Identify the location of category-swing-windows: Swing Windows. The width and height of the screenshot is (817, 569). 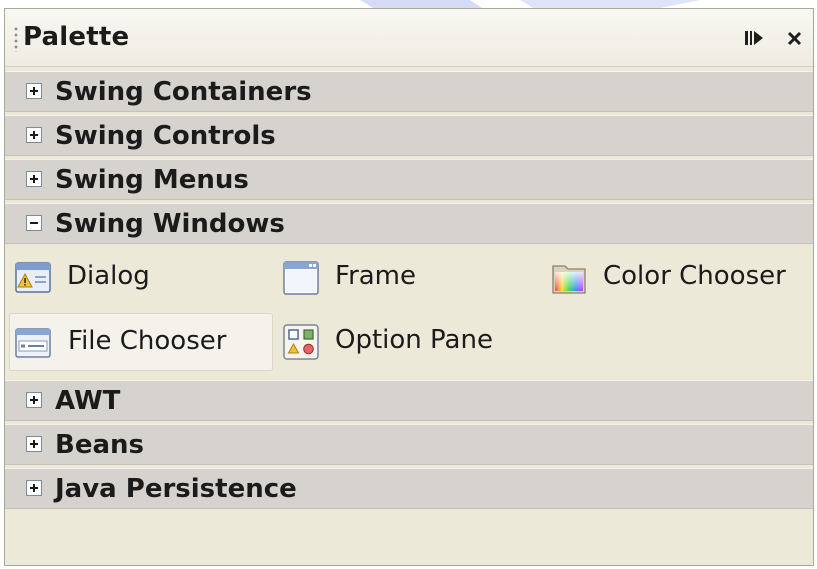
(409, 223).